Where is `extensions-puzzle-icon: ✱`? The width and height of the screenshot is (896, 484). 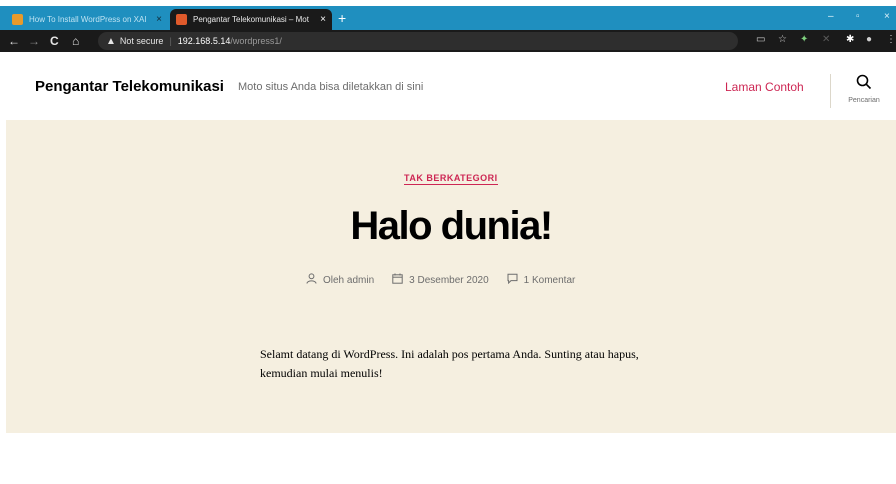 extensions-puzzle-icon: ✱ is located at coordinates (850, 39).